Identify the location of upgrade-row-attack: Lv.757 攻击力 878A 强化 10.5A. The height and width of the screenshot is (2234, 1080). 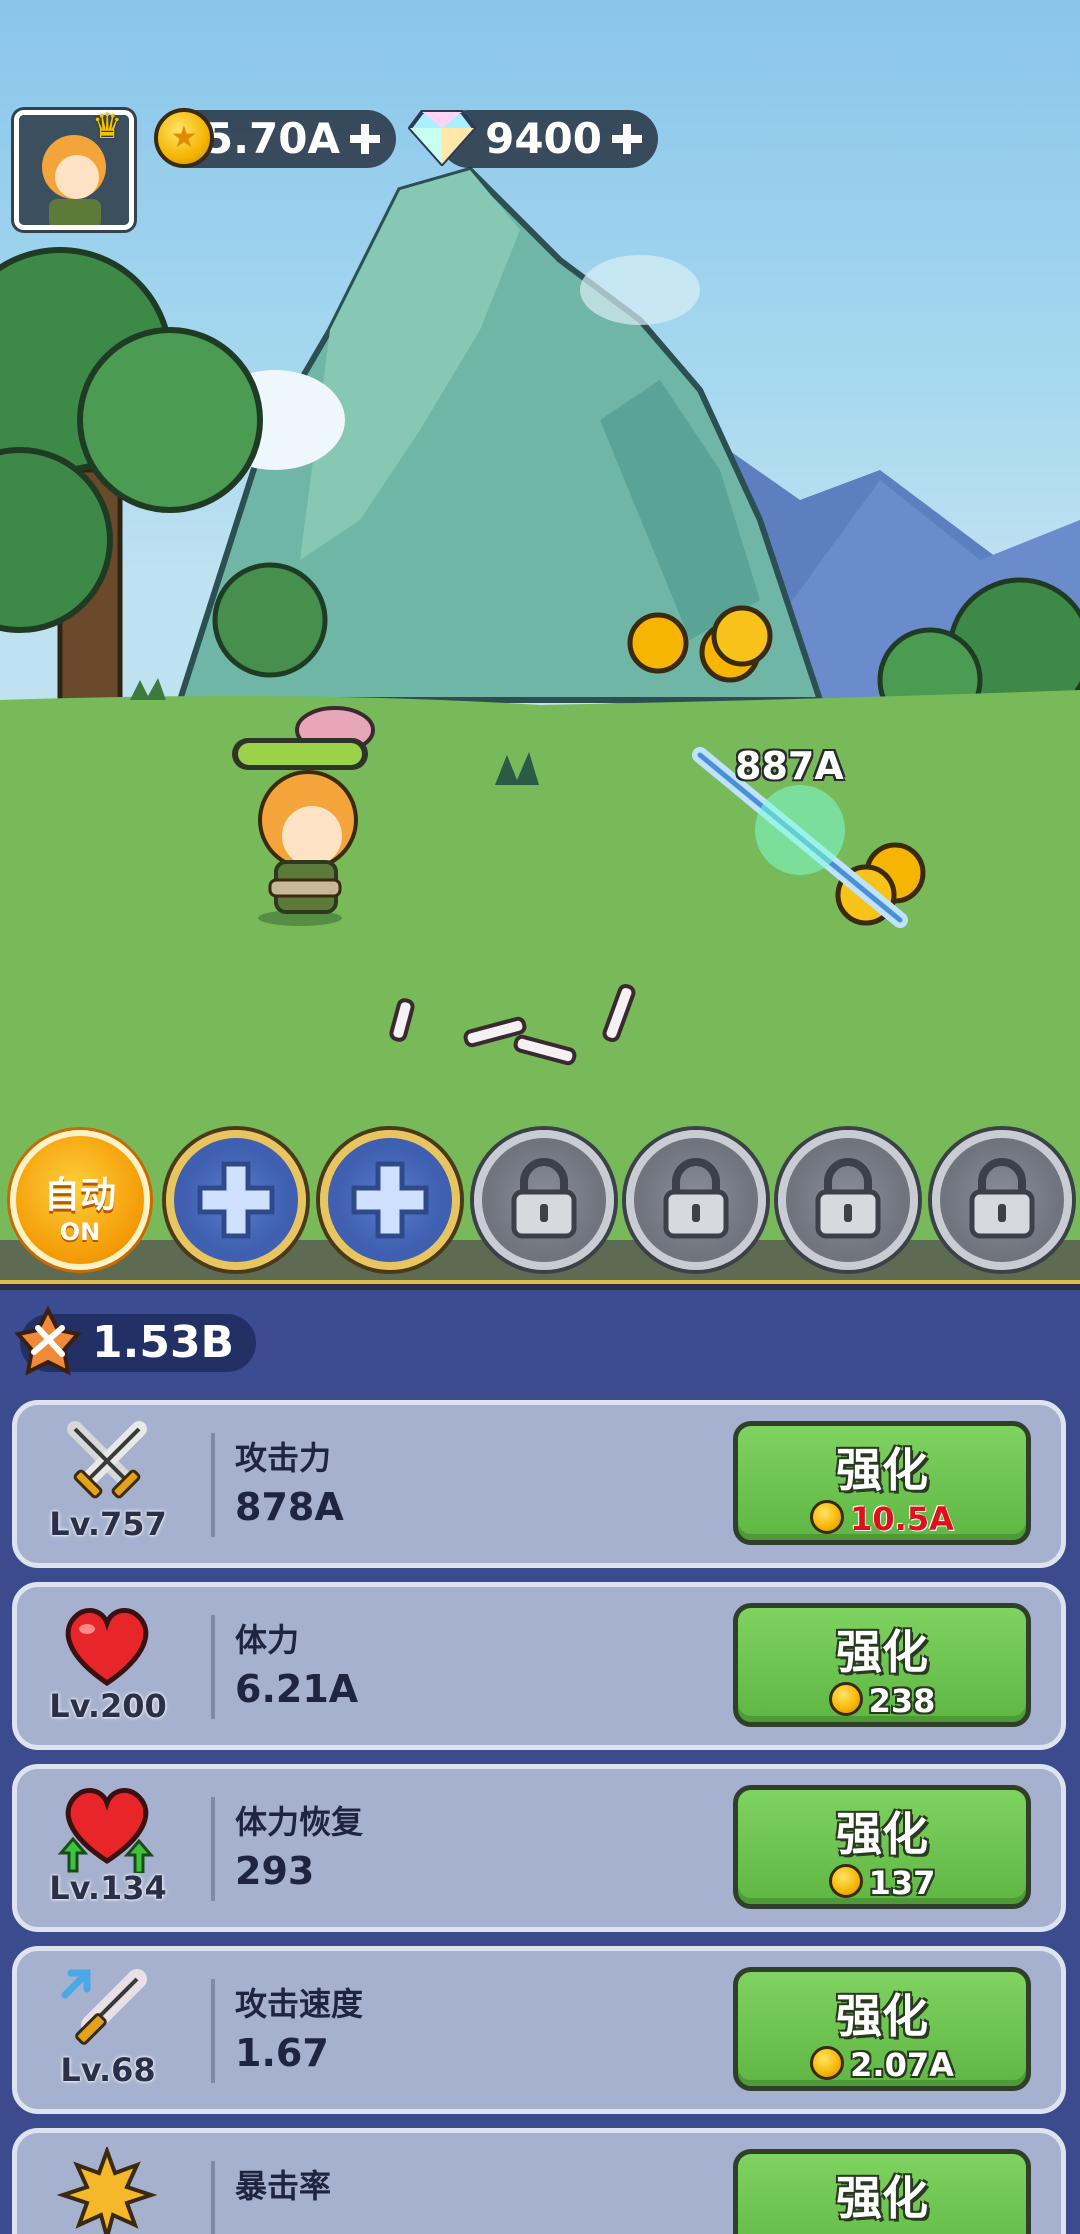
(539, 1484).